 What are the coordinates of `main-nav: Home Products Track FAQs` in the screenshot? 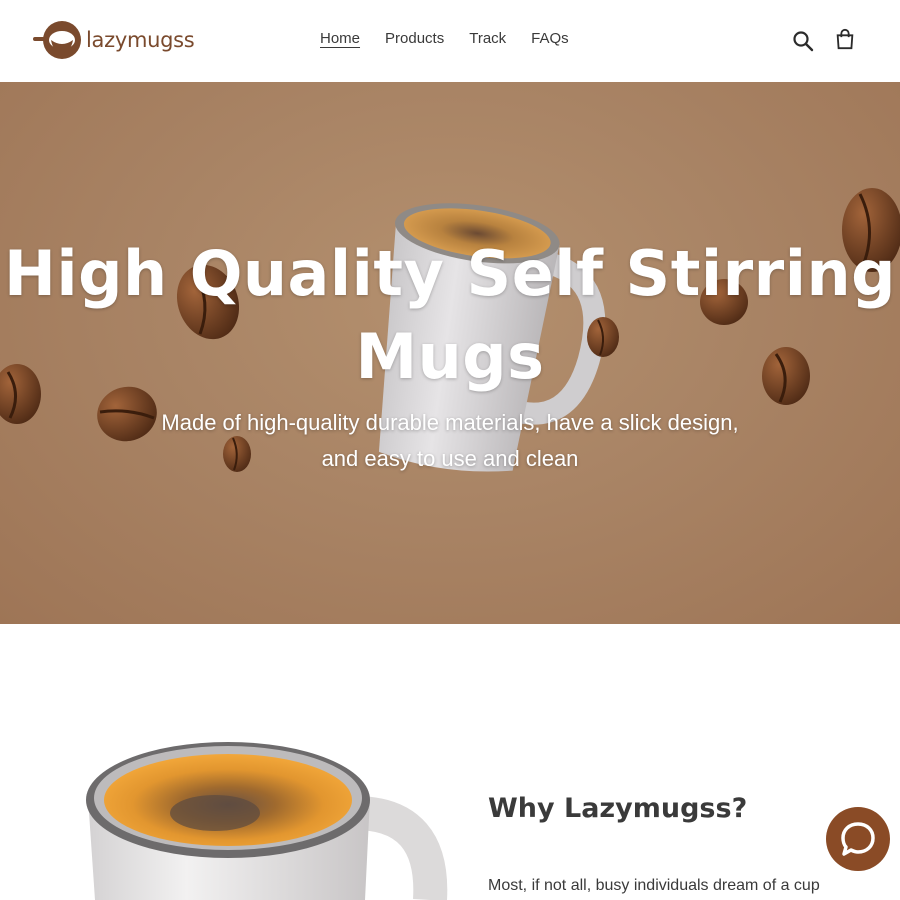 It's located at (457, 38).